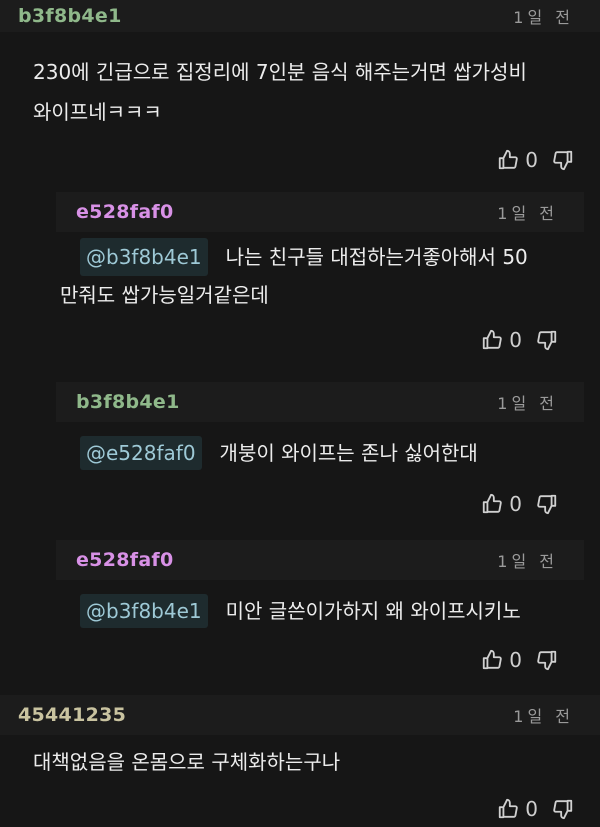 This screenshot has height=827, width=600. I want to click on comment-body: 대책없음을 온몸으로 구체화하는구나, so click(300, 757).